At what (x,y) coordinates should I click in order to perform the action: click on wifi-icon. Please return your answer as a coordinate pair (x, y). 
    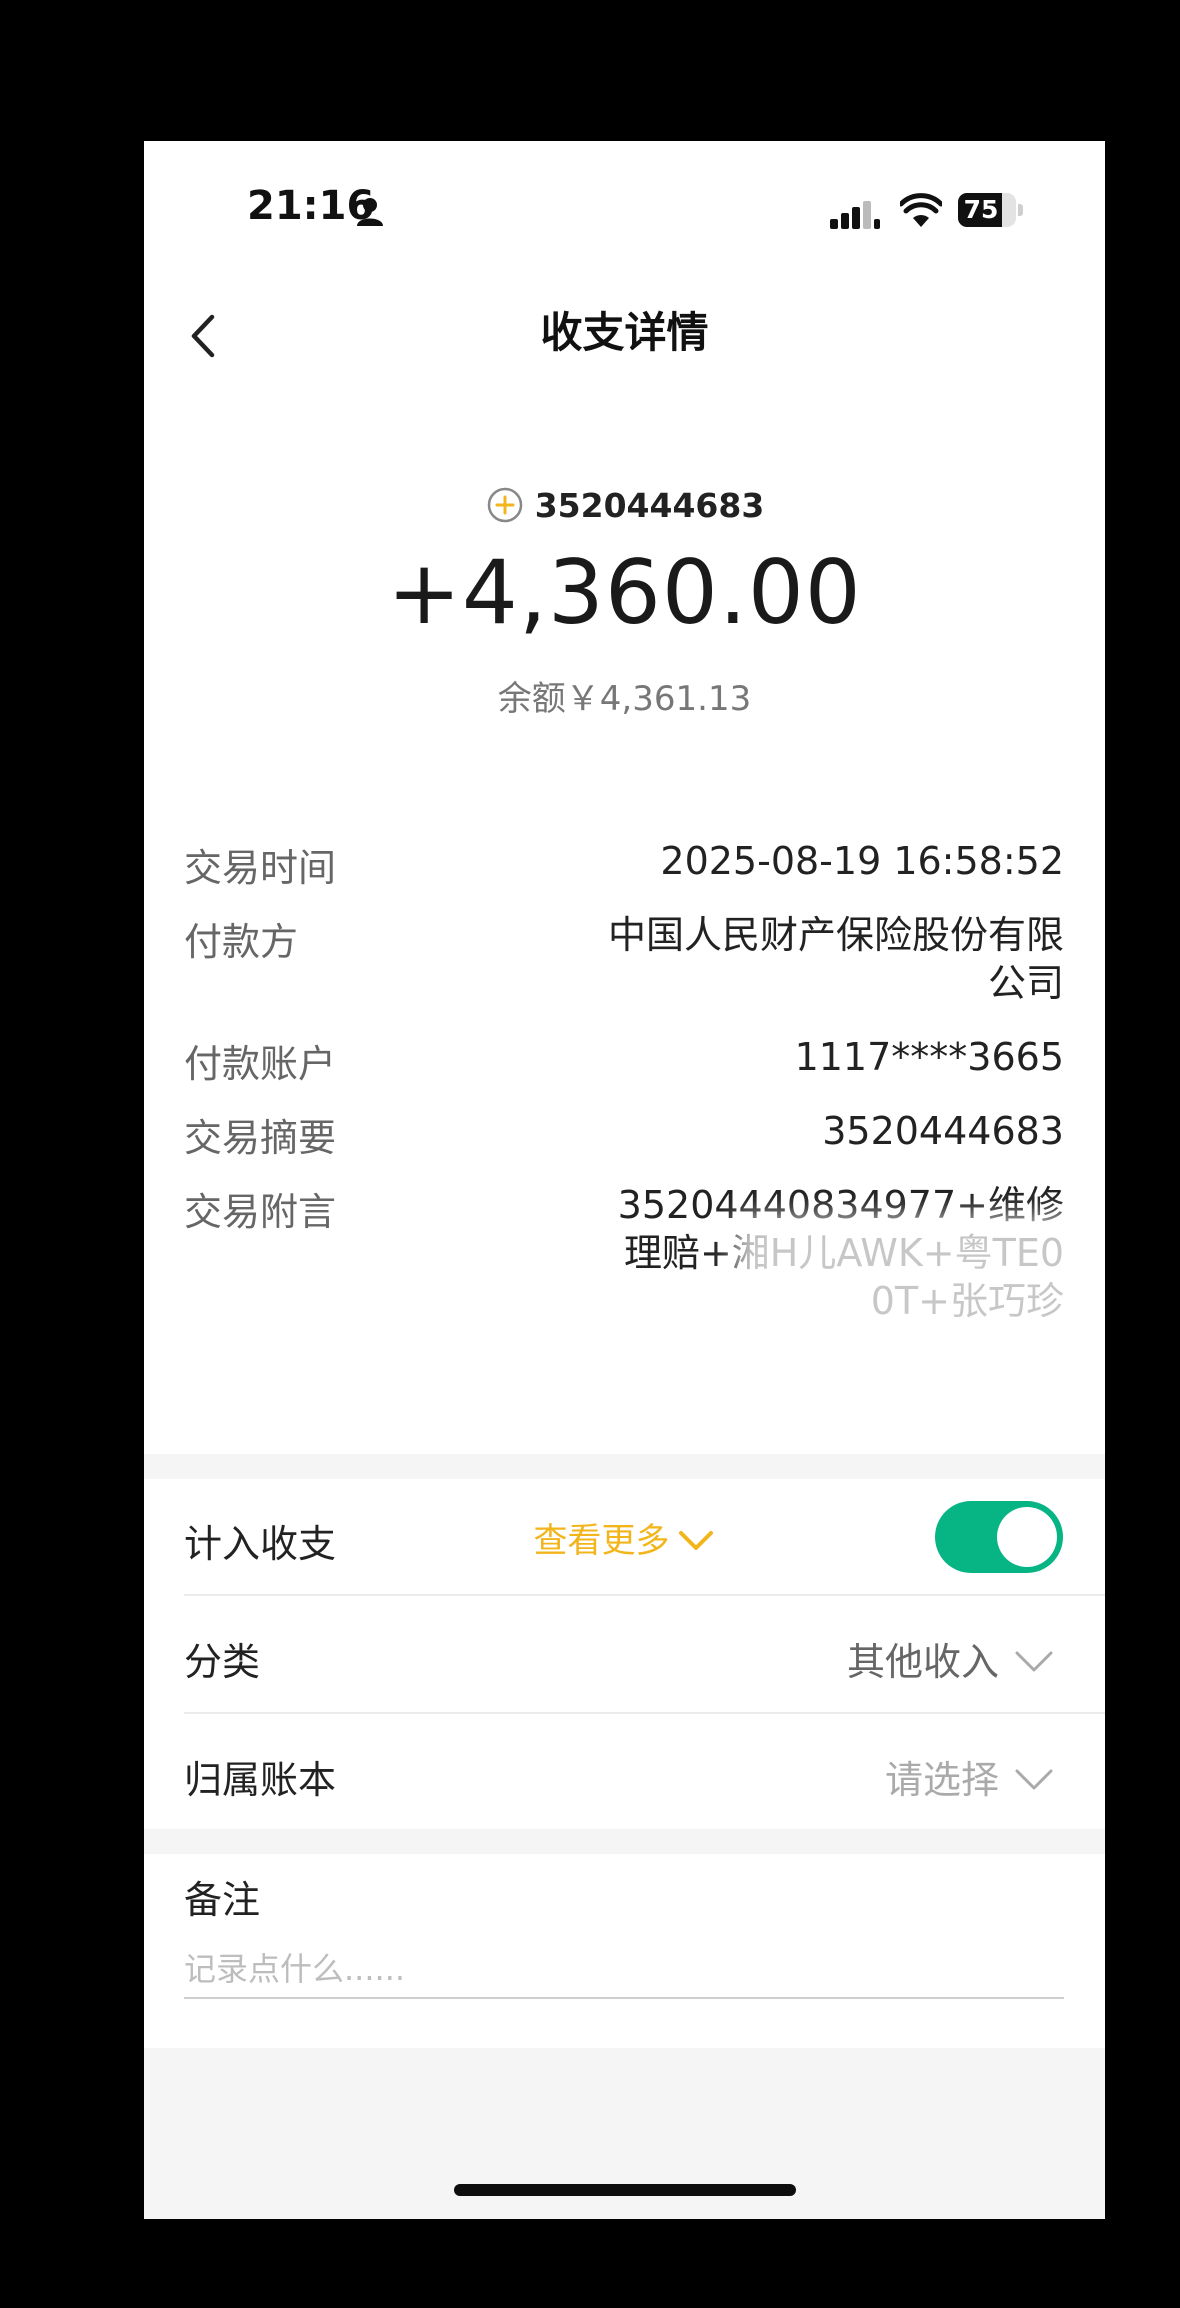
    Looking at the image, I should click on (921, 210).